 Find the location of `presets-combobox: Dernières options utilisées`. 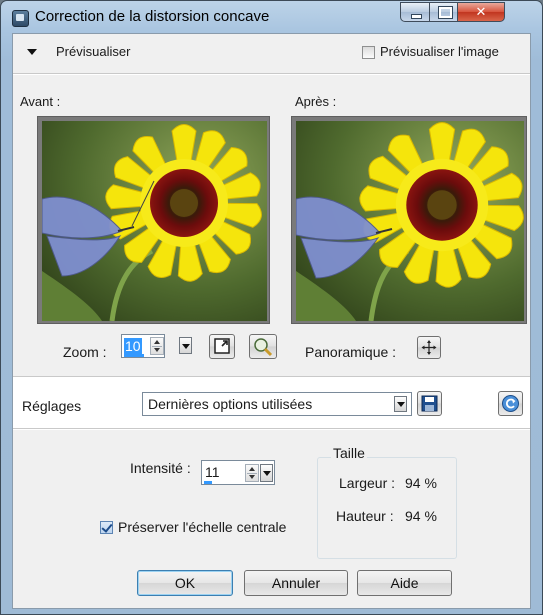

presets-combobox: Dernières options utilisées is located at coordinates (277, 404).